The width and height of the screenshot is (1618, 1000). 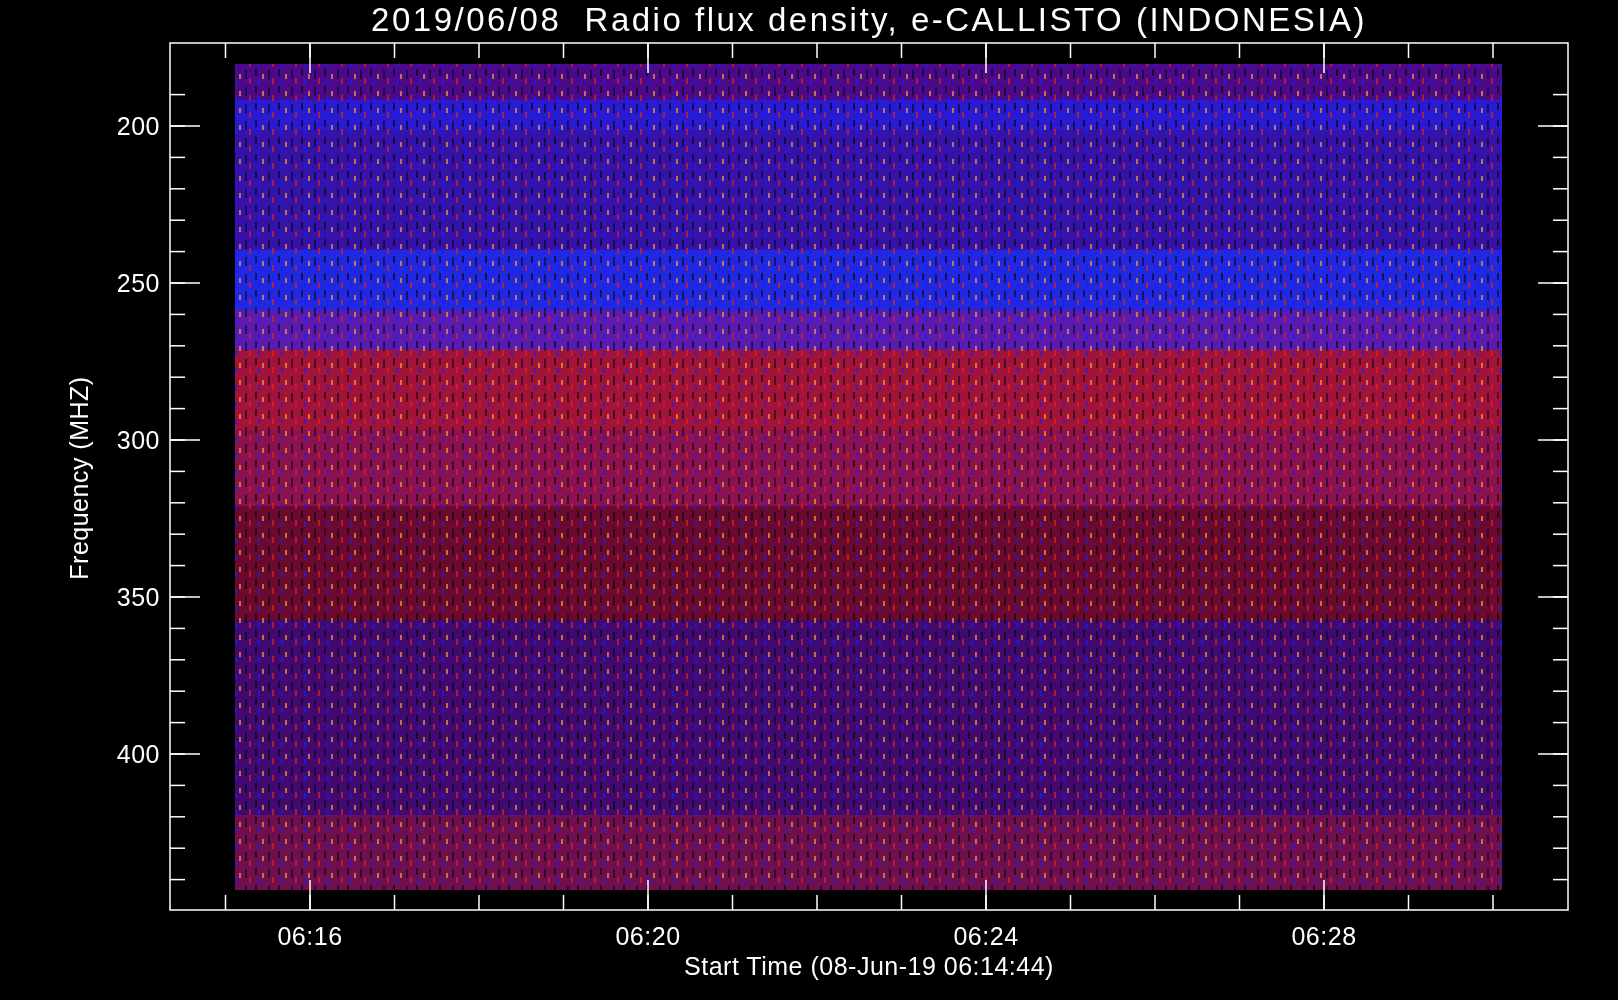 What do you see at coordinates (310, 936) in the screenshot?
I see `x-tick-label: 06:16` at bounding box center [310, 936].